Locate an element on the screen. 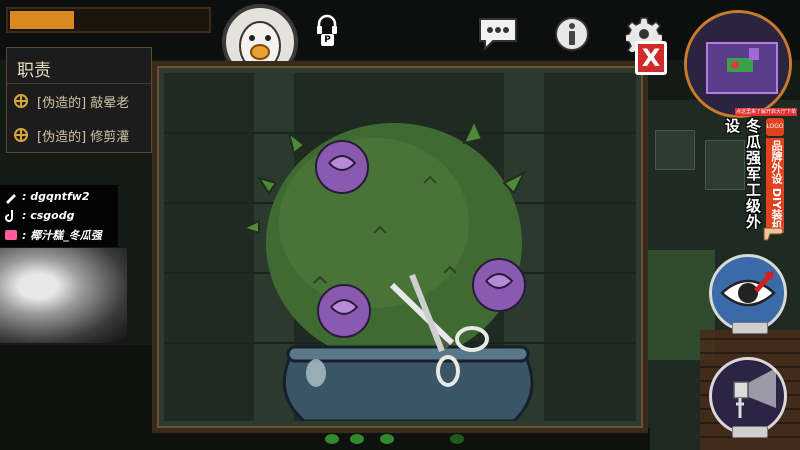 The image size is (800, 450). hand-icon is located at coordinates (773, 234).